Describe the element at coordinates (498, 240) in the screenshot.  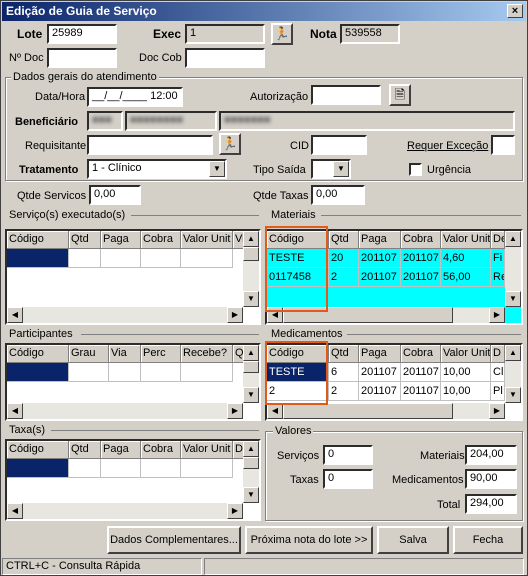
I see `col-header: De` at that location.